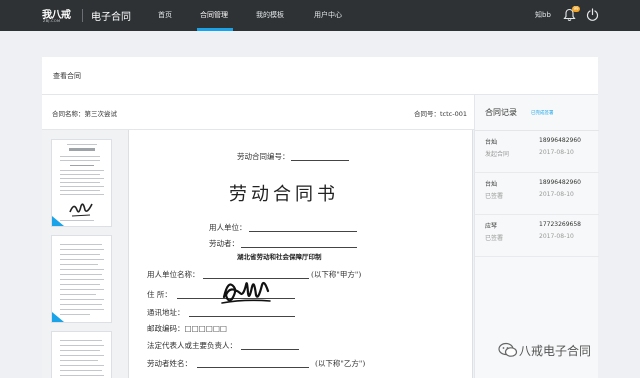  Describe the element at coordinates (440, 114) in the screenshot. I see `contract-number: 合同号：tctc-001` at that location.